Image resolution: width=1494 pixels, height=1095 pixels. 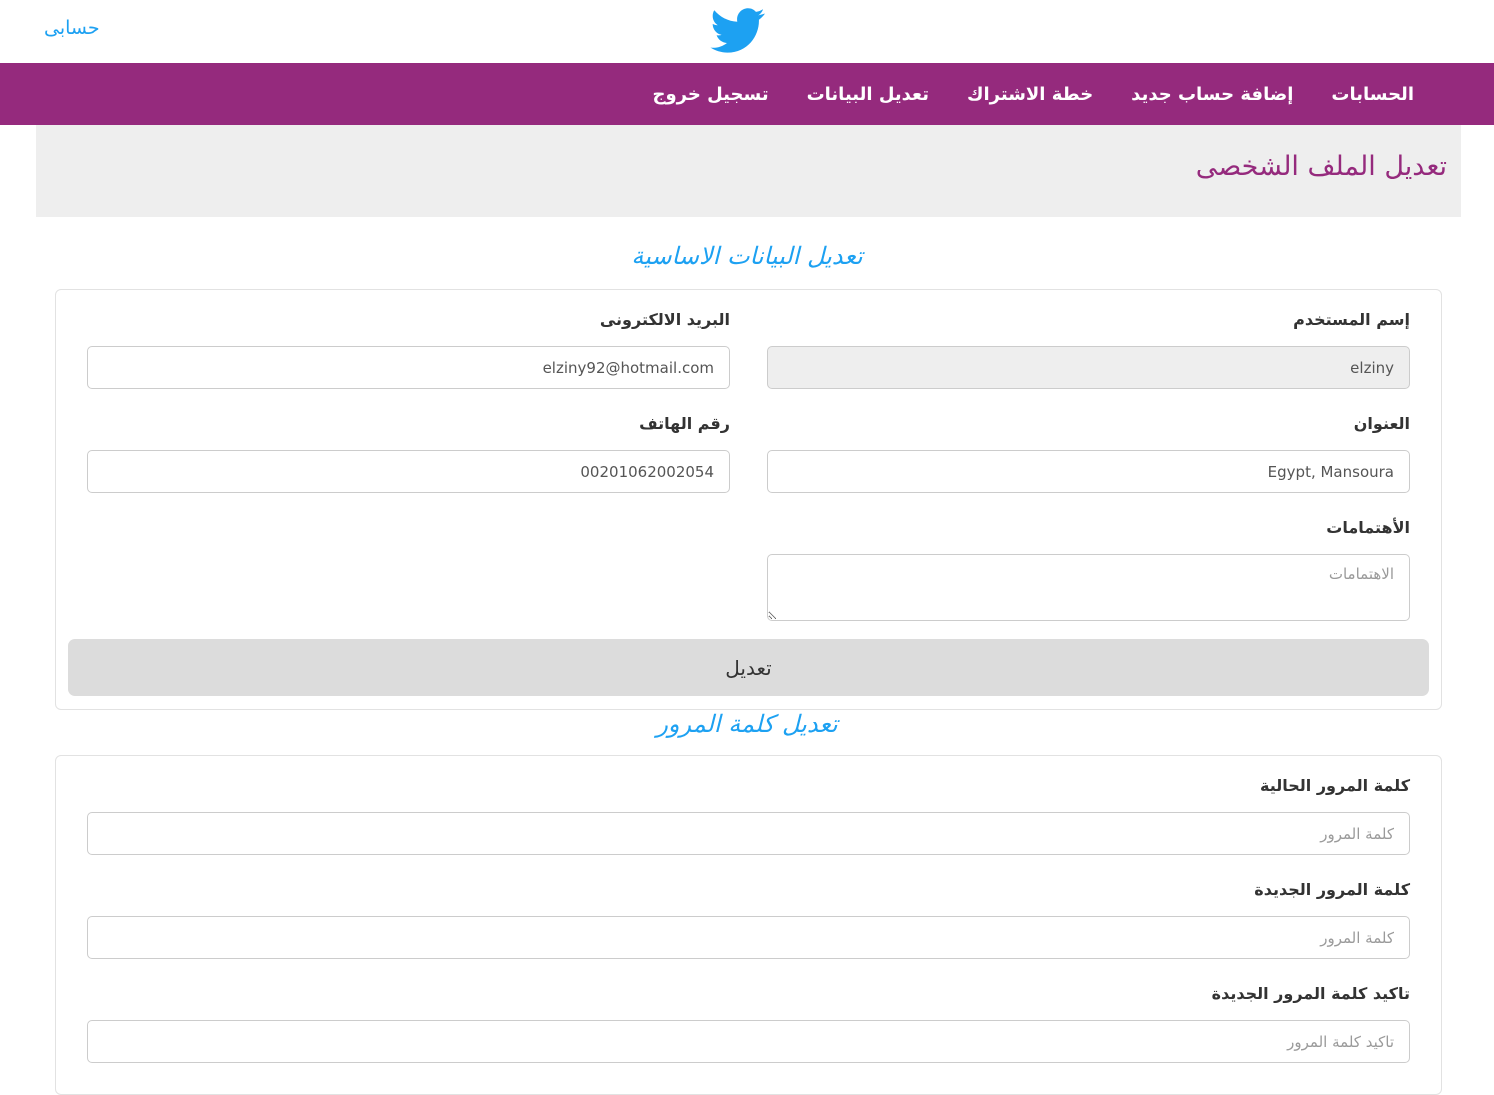 I want to click on current-password-label: كلمة المرور الحالية, so click(x=1334, y=785).